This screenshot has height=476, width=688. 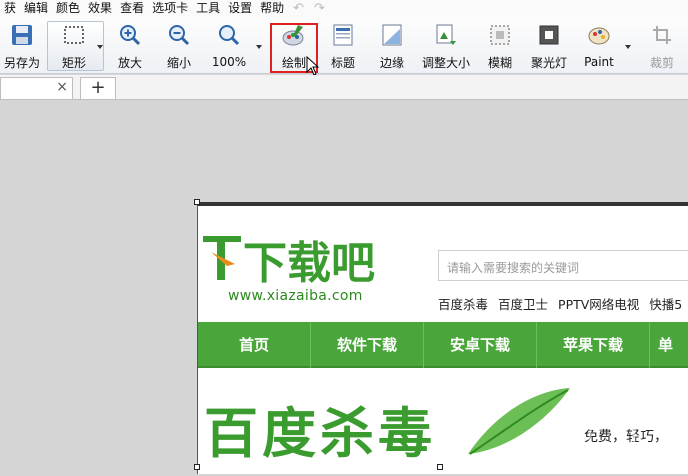 I want to click on menu-item-view: 查看, so click(x=132, y=8).